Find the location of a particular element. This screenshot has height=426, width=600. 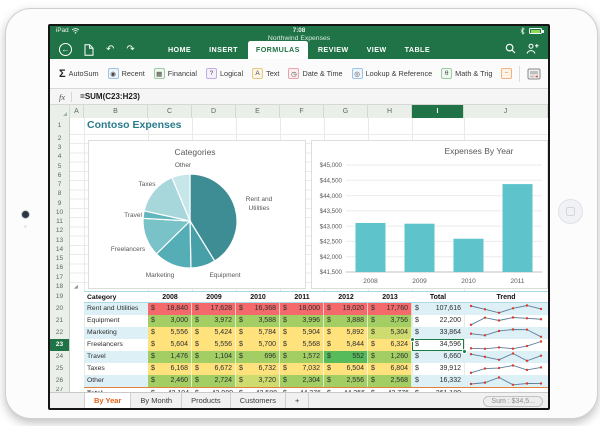

year-value-cell: $5,568 is located at coordinates (302, 345).